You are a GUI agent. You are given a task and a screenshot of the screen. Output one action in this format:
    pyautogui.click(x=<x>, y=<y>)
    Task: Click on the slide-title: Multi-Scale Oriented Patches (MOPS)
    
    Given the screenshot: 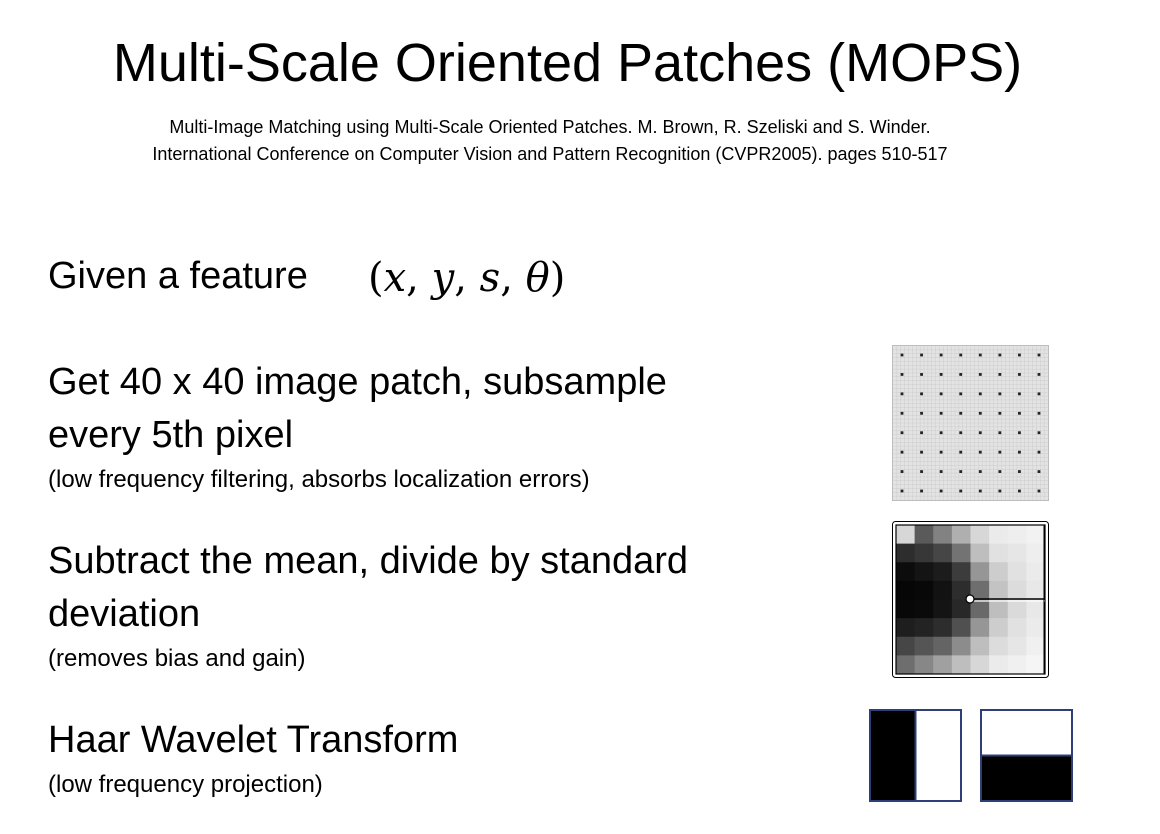 What is the action you would take?
    pyautogui.click(x=567, y=63)
    